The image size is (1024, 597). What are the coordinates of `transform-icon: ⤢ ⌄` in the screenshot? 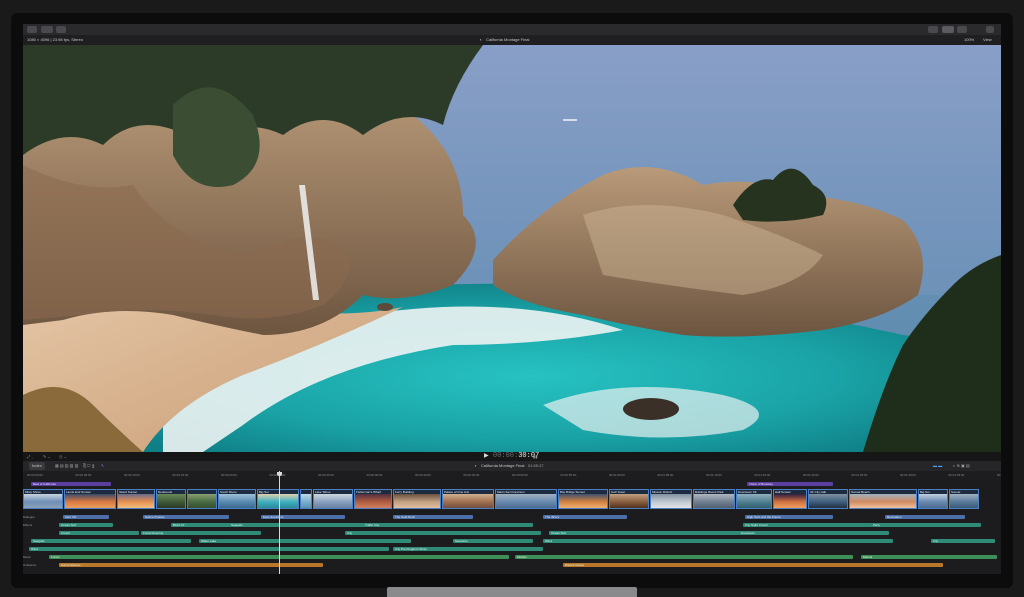 It's located at (30, 456).